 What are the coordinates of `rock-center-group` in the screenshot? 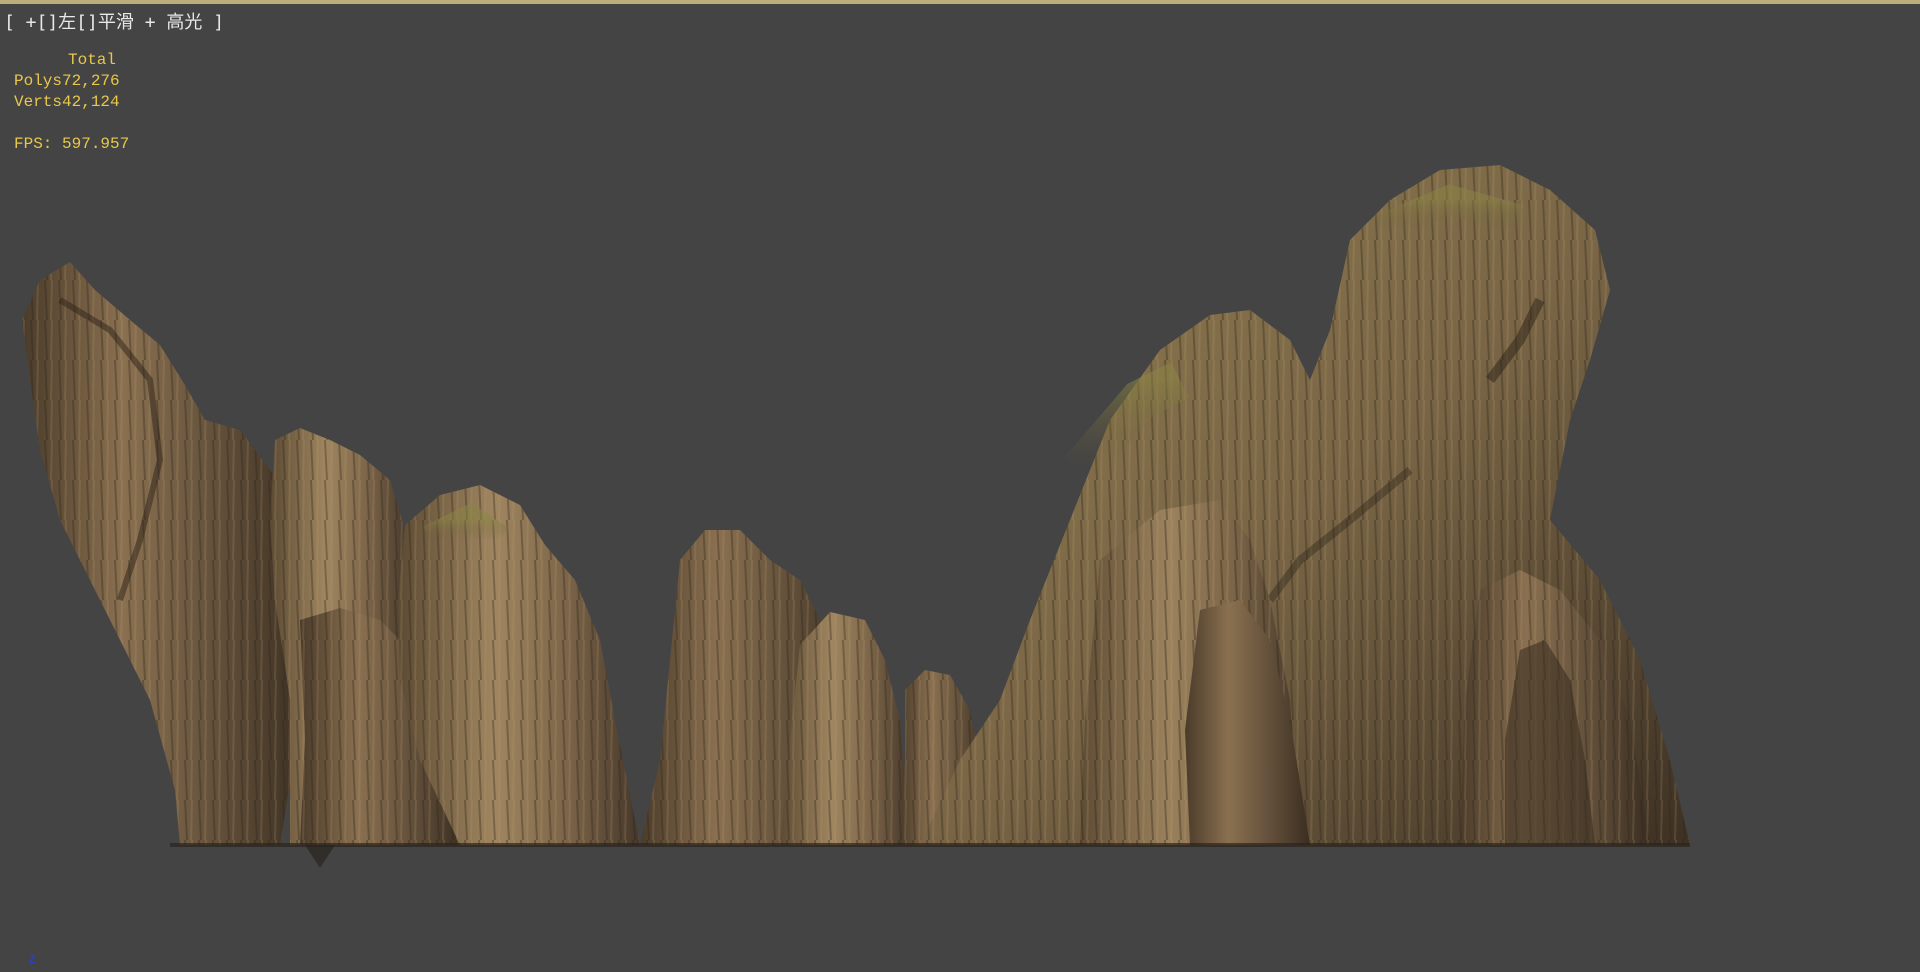 It's located at (815, 687).